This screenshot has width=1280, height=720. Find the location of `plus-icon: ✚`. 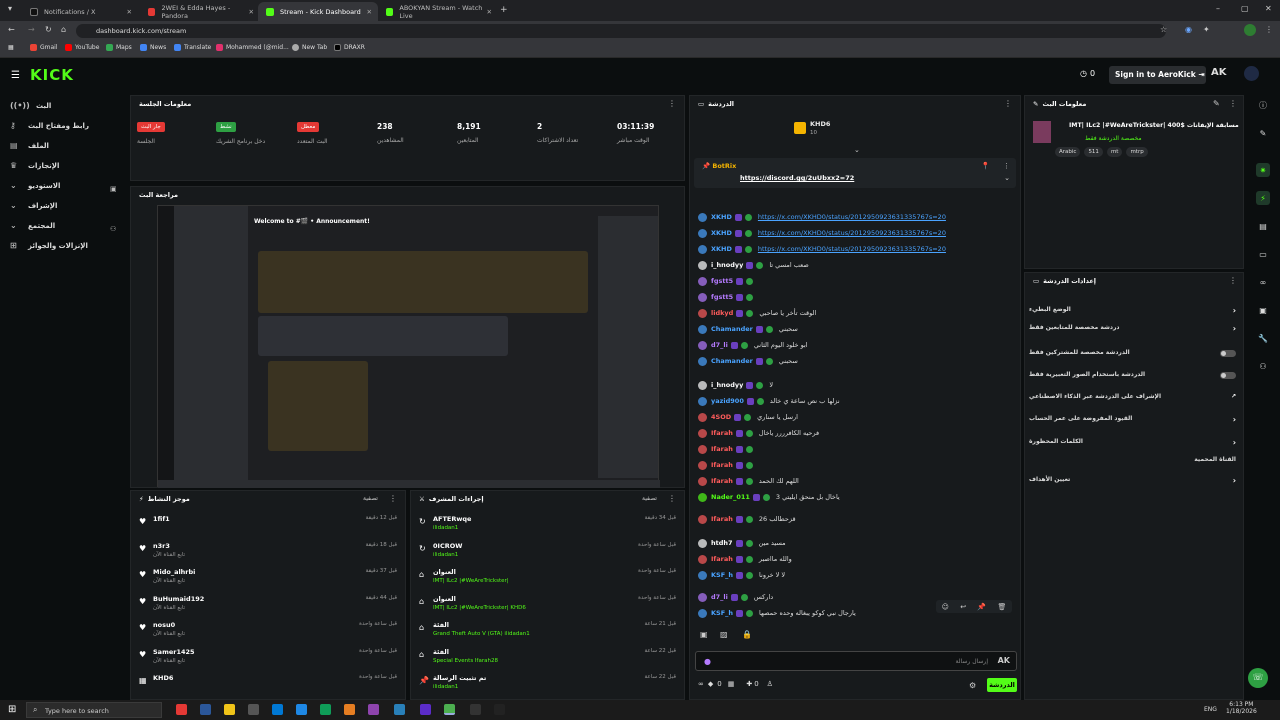

plus-icon: ✚ is located at coordinates (749, 684).